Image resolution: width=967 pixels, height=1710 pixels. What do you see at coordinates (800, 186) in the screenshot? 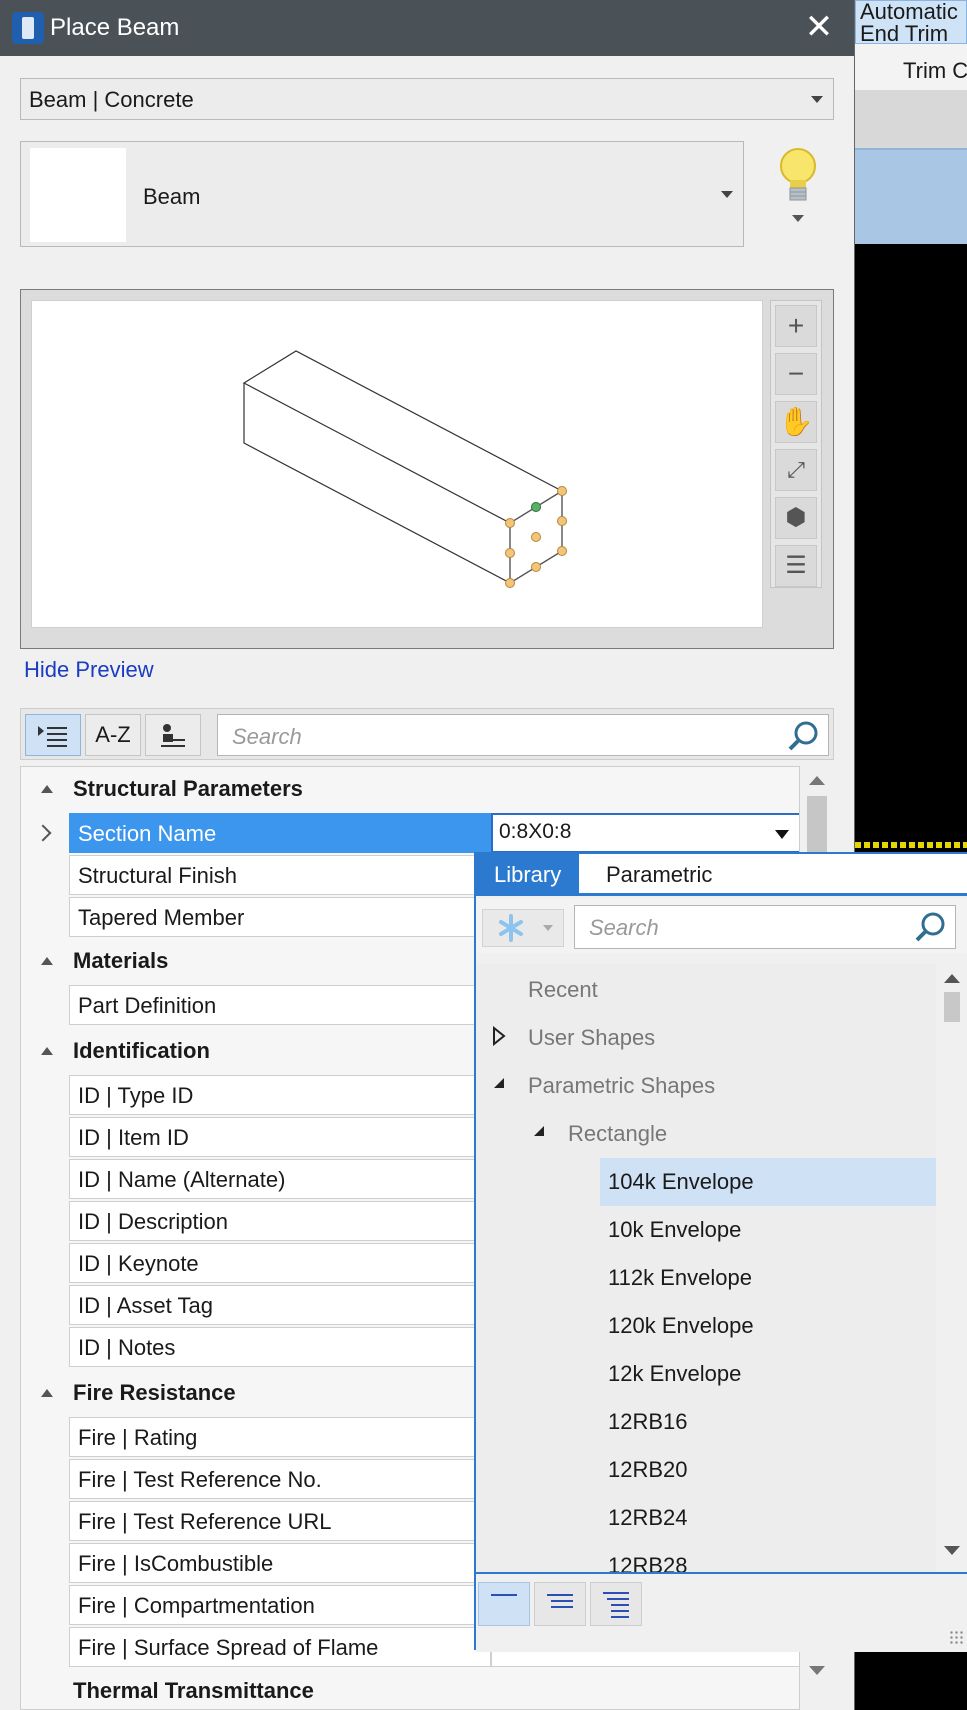
I see `lightbulb-icon` at bounding box center [800, 186].